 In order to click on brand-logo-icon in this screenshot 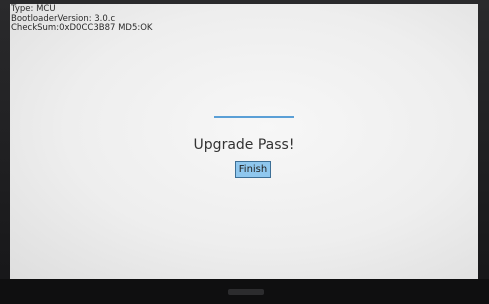, I will do `click(246, 292)`.